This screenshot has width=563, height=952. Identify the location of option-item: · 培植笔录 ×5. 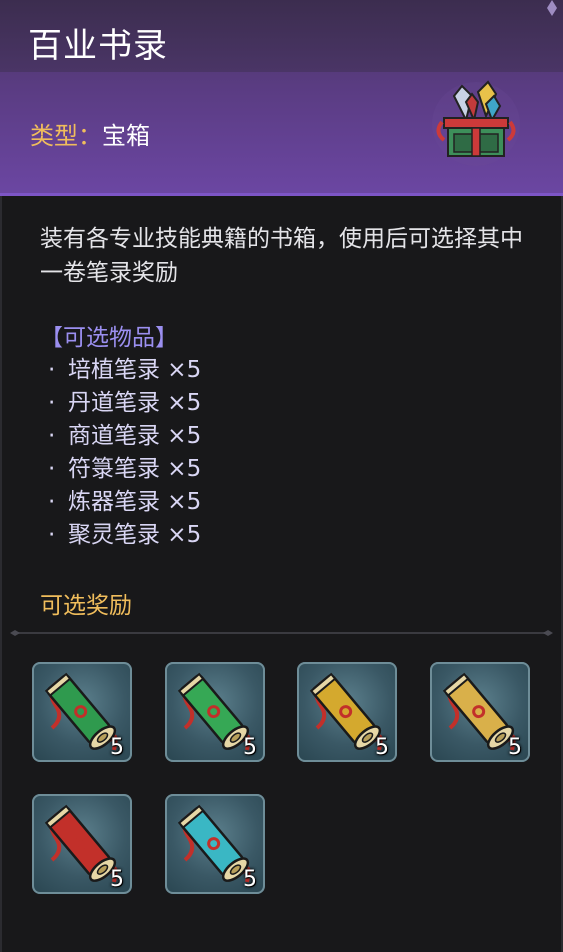
(124, 370).